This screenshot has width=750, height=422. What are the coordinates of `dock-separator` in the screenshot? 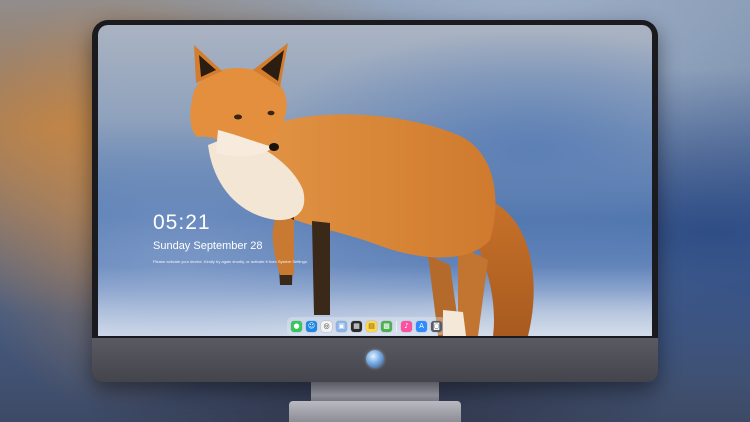 It's located at (396, 326).